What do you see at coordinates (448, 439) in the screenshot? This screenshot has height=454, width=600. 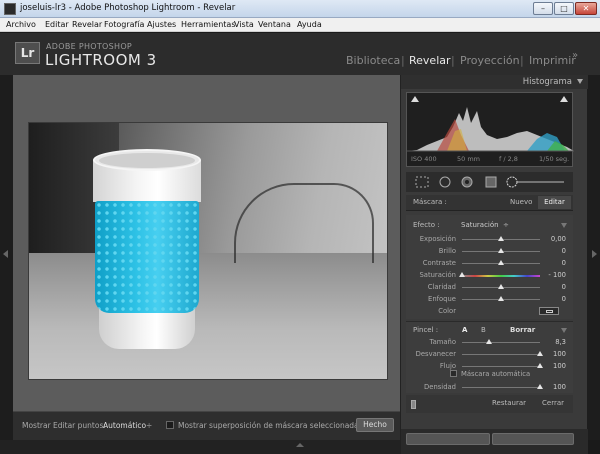 I see `previous-button` at bounding box center [448, 439].